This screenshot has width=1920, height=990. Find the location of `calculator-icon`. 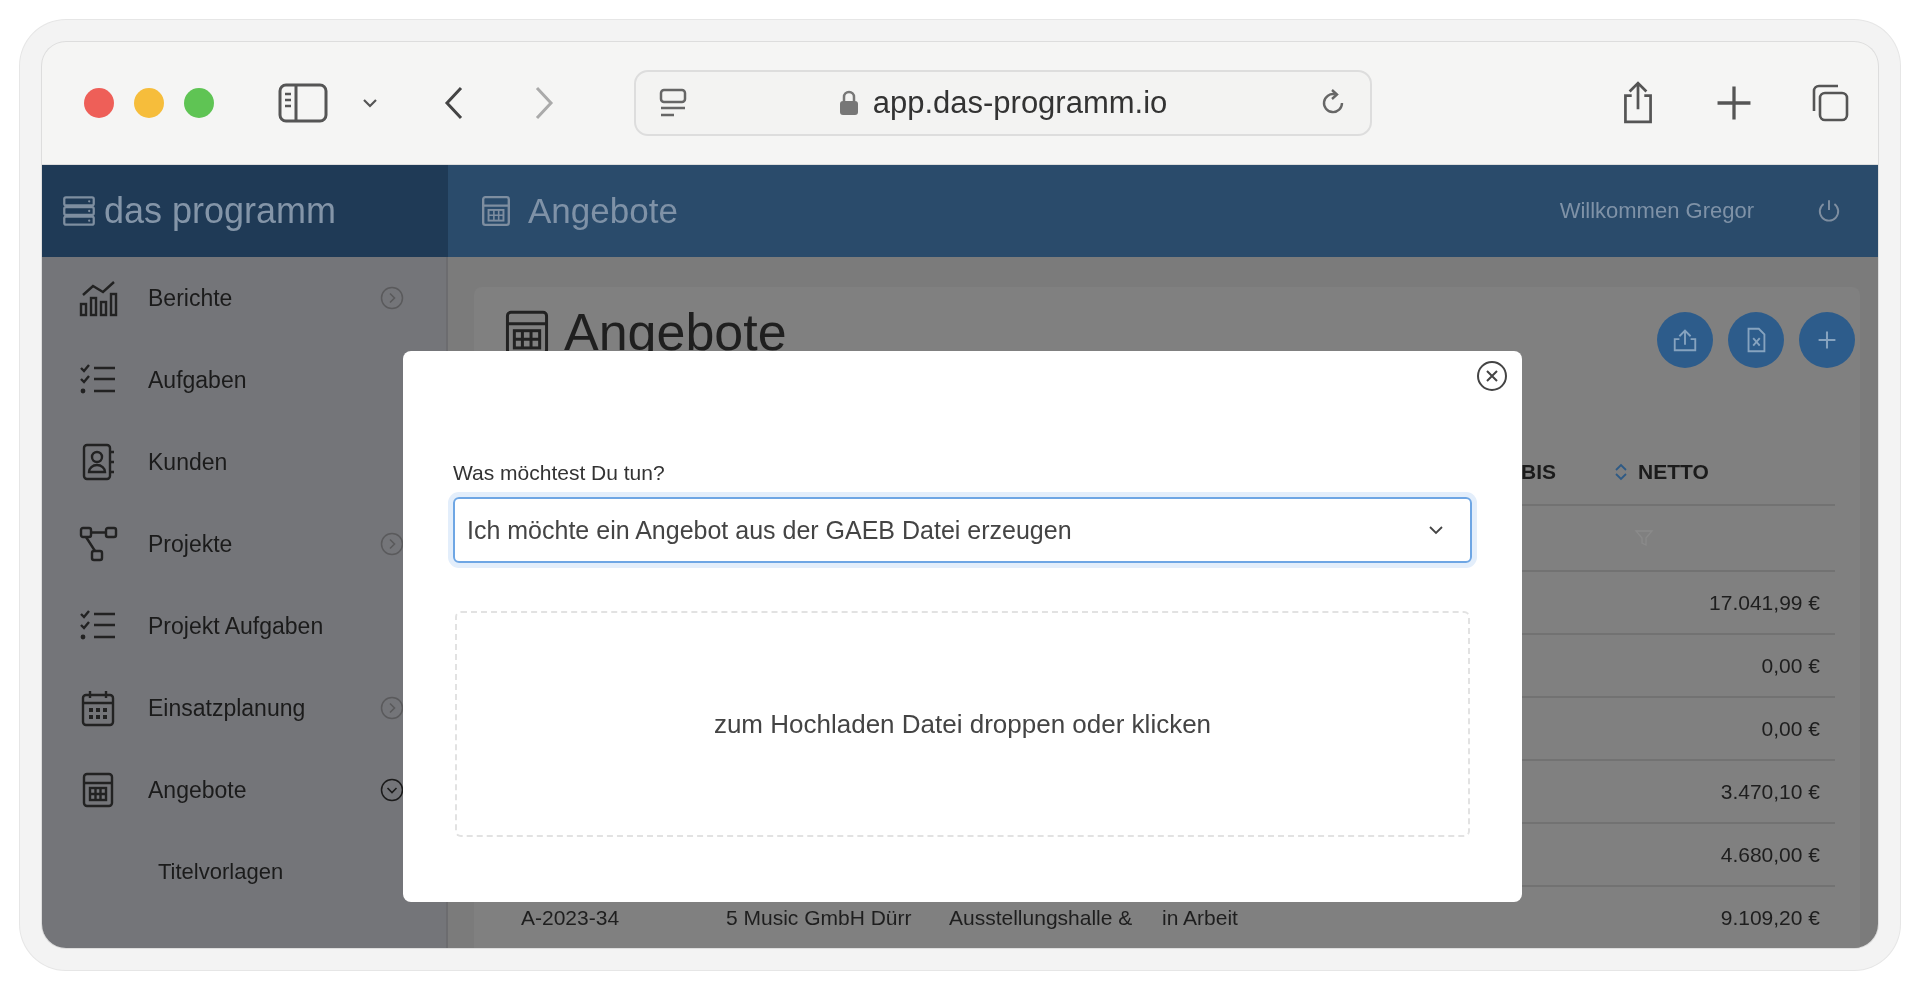

calculator-icon is located at coordinates (496, 211).